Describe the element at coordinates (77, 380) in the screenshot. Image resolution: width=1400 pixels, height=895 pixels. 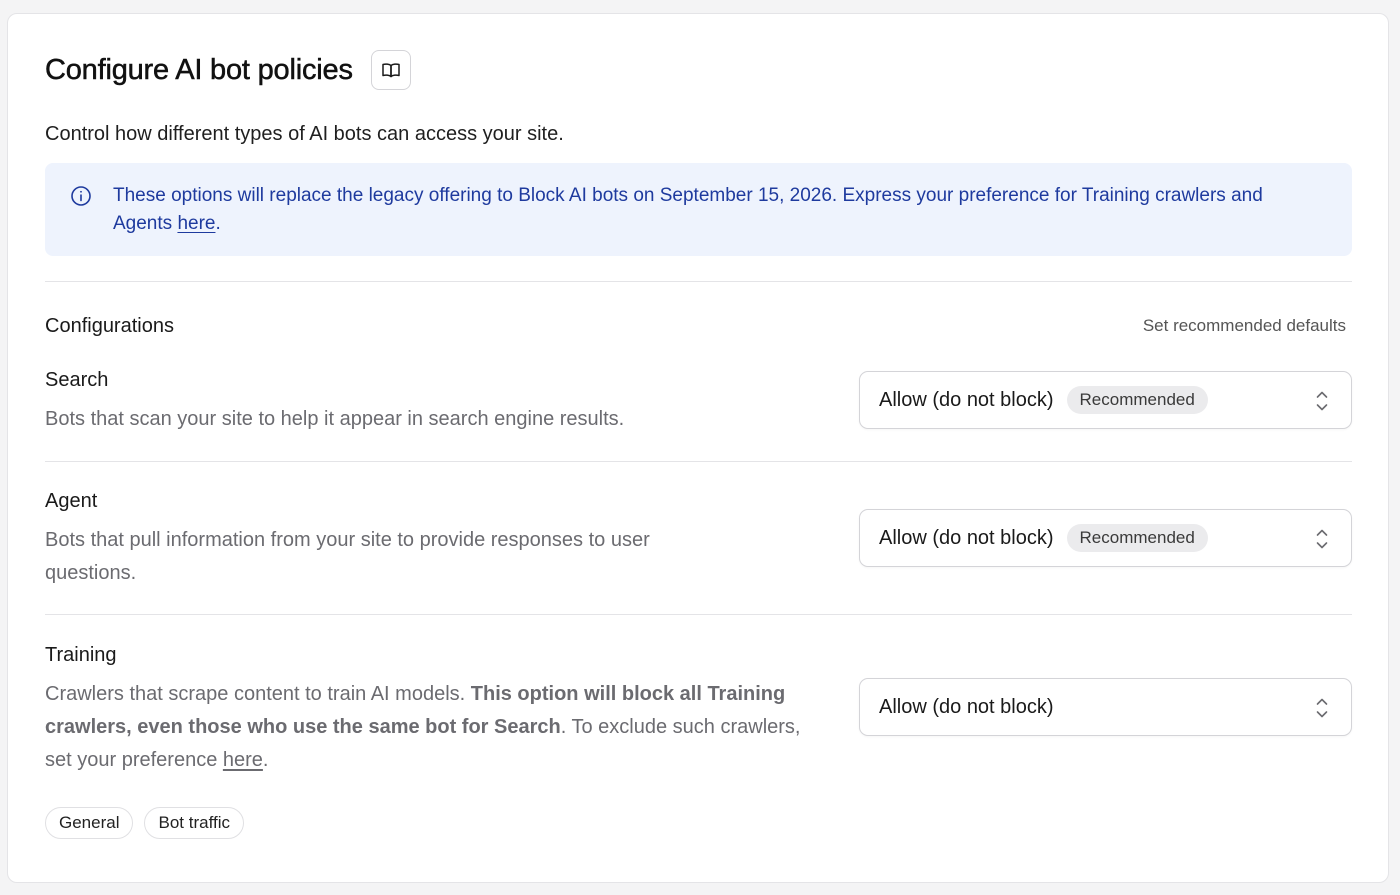
I see `search-row-title: Search` at that location.